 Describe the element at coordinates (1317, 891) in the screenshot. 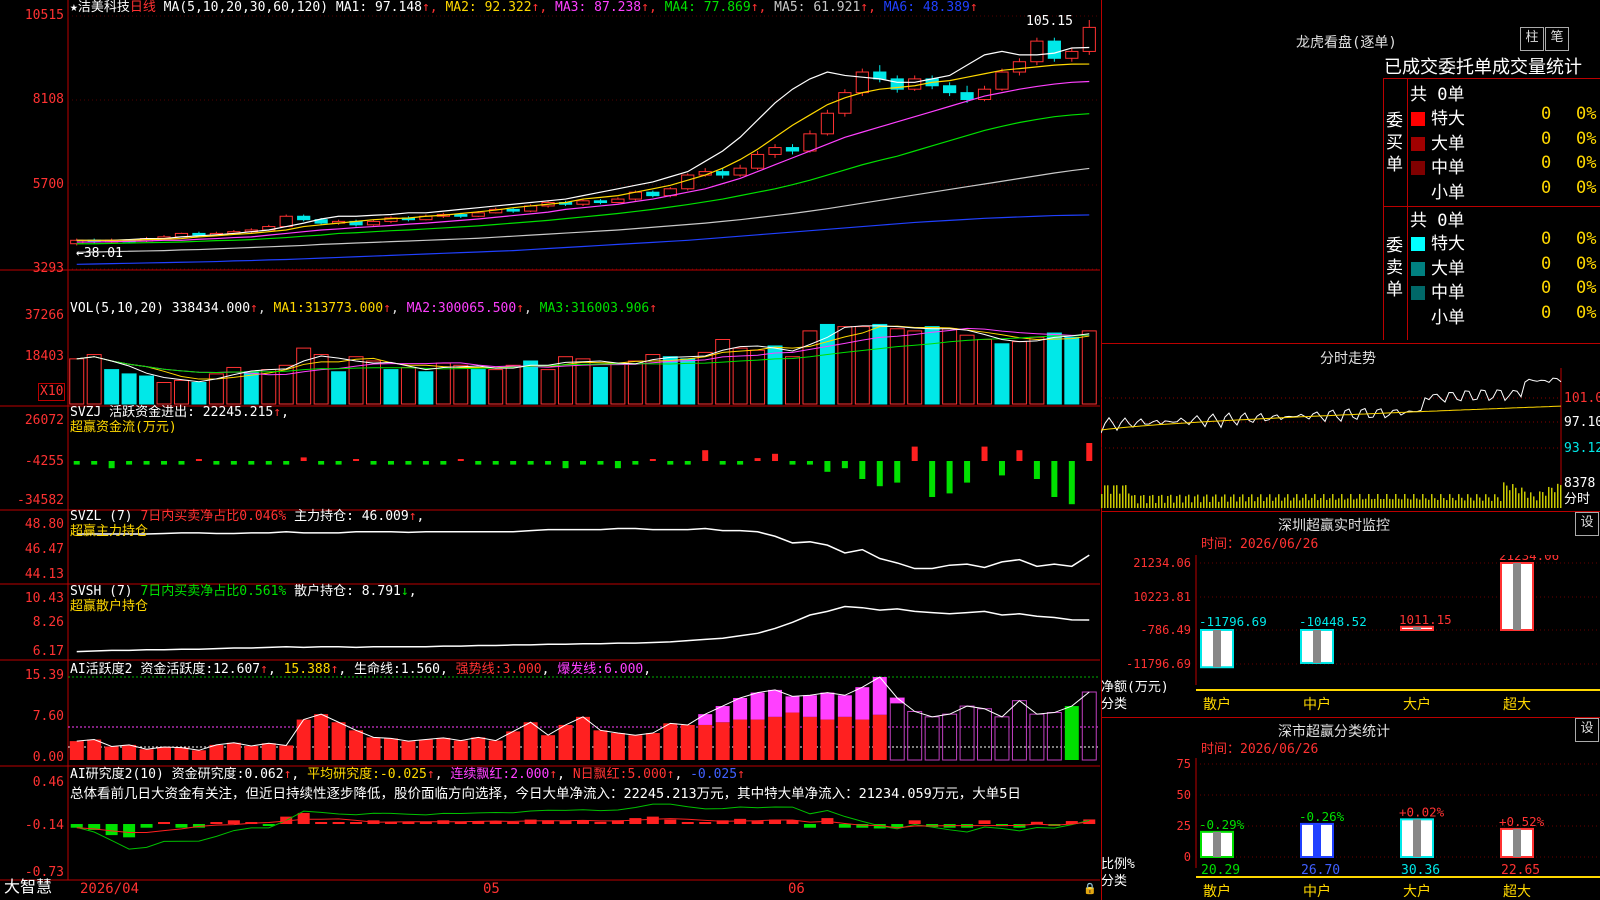

I see `class-category: 中户` at that location.